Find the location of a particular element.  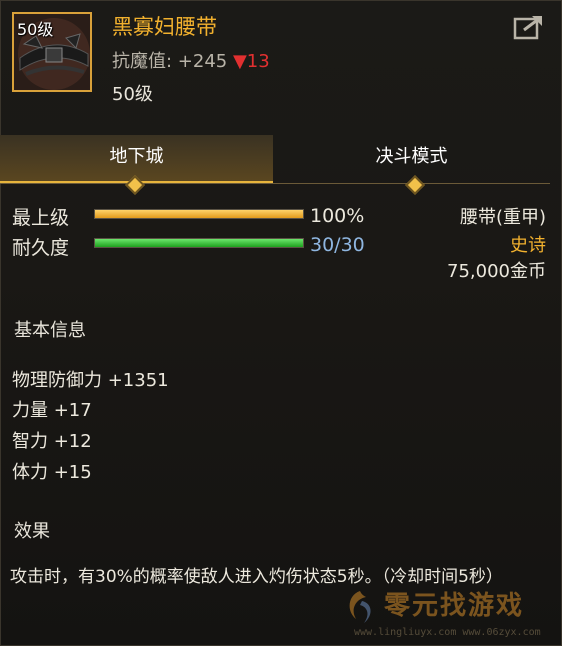

attr-line: 物理防御力 +1351 is located at coordinates (90, 380).